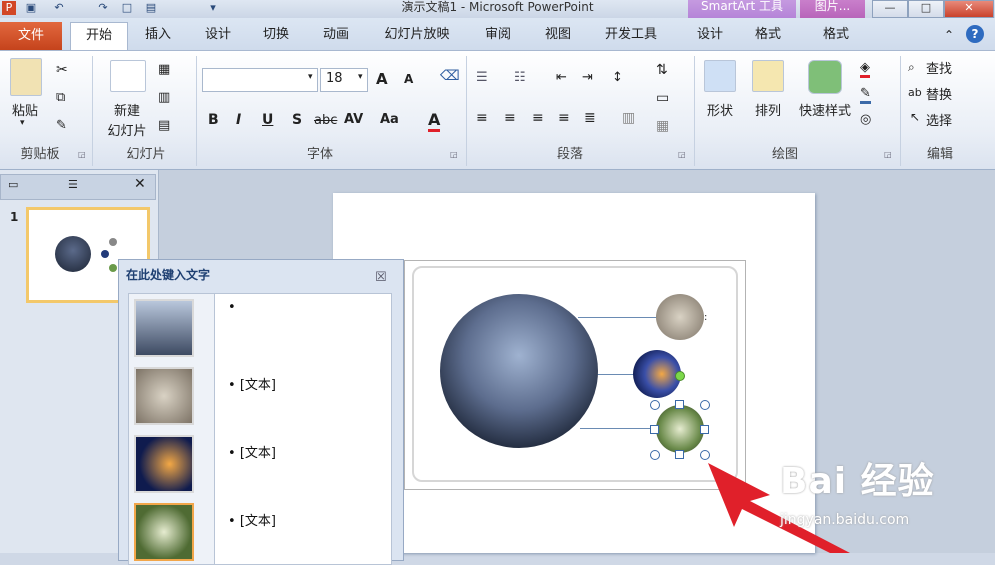 Image resolution: width=995 pixels, height=565 pixels. I want to click on font-name-dropdown-icon: ▾, so click(310, 77).